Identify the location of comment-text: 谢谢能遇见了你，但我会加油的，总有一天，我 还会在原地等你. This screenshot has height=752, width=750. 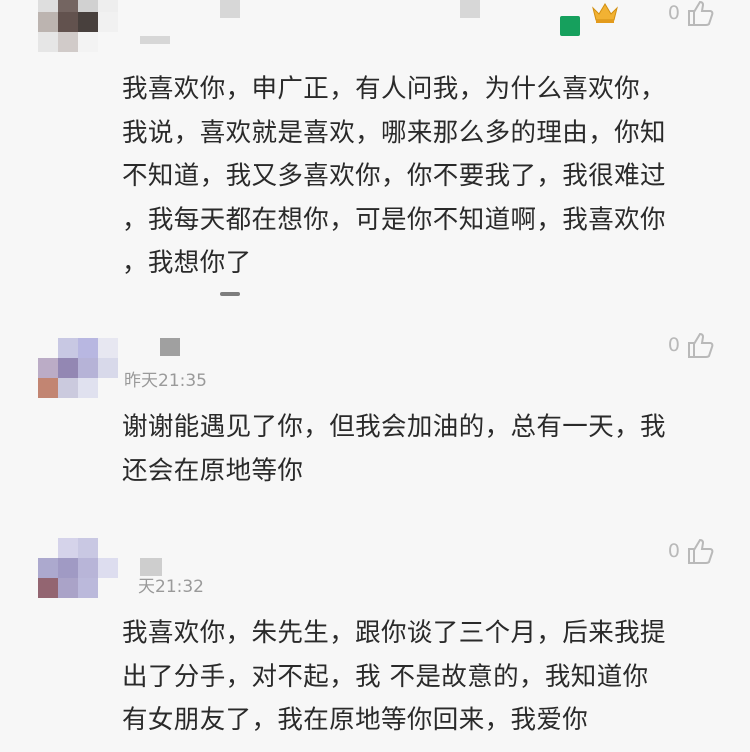
(394, 449).